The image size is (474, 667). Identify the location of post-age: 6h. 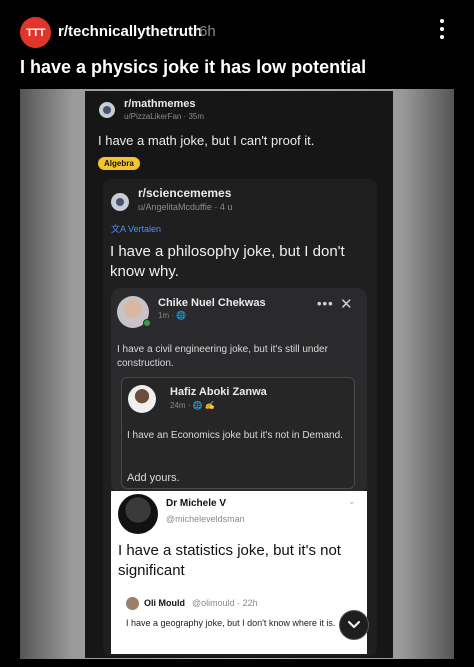
(207, 31).